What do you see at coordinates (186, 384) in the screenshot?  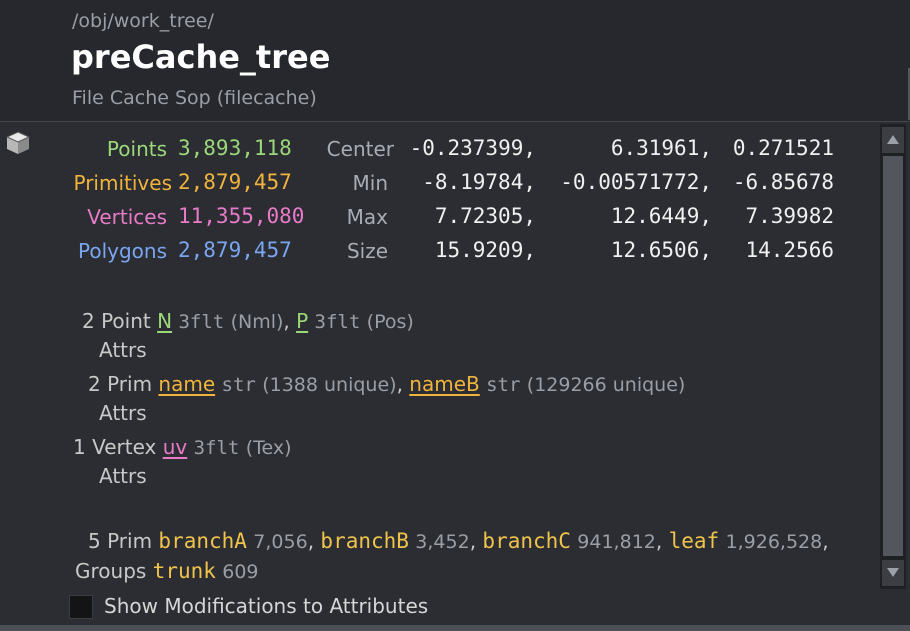 I see `prim-attr-name: name` at bounding box center [186, 384].